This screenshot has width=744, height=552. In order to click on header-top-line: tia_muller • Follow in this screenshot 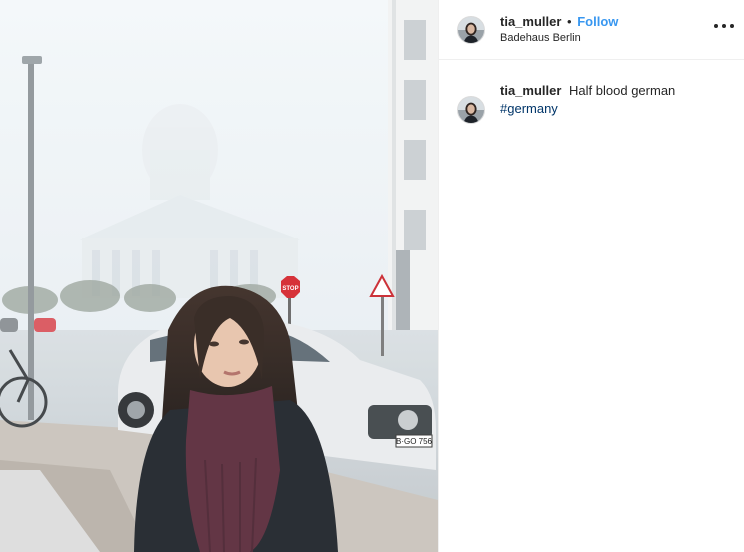, I will do `click(559, 22)`.